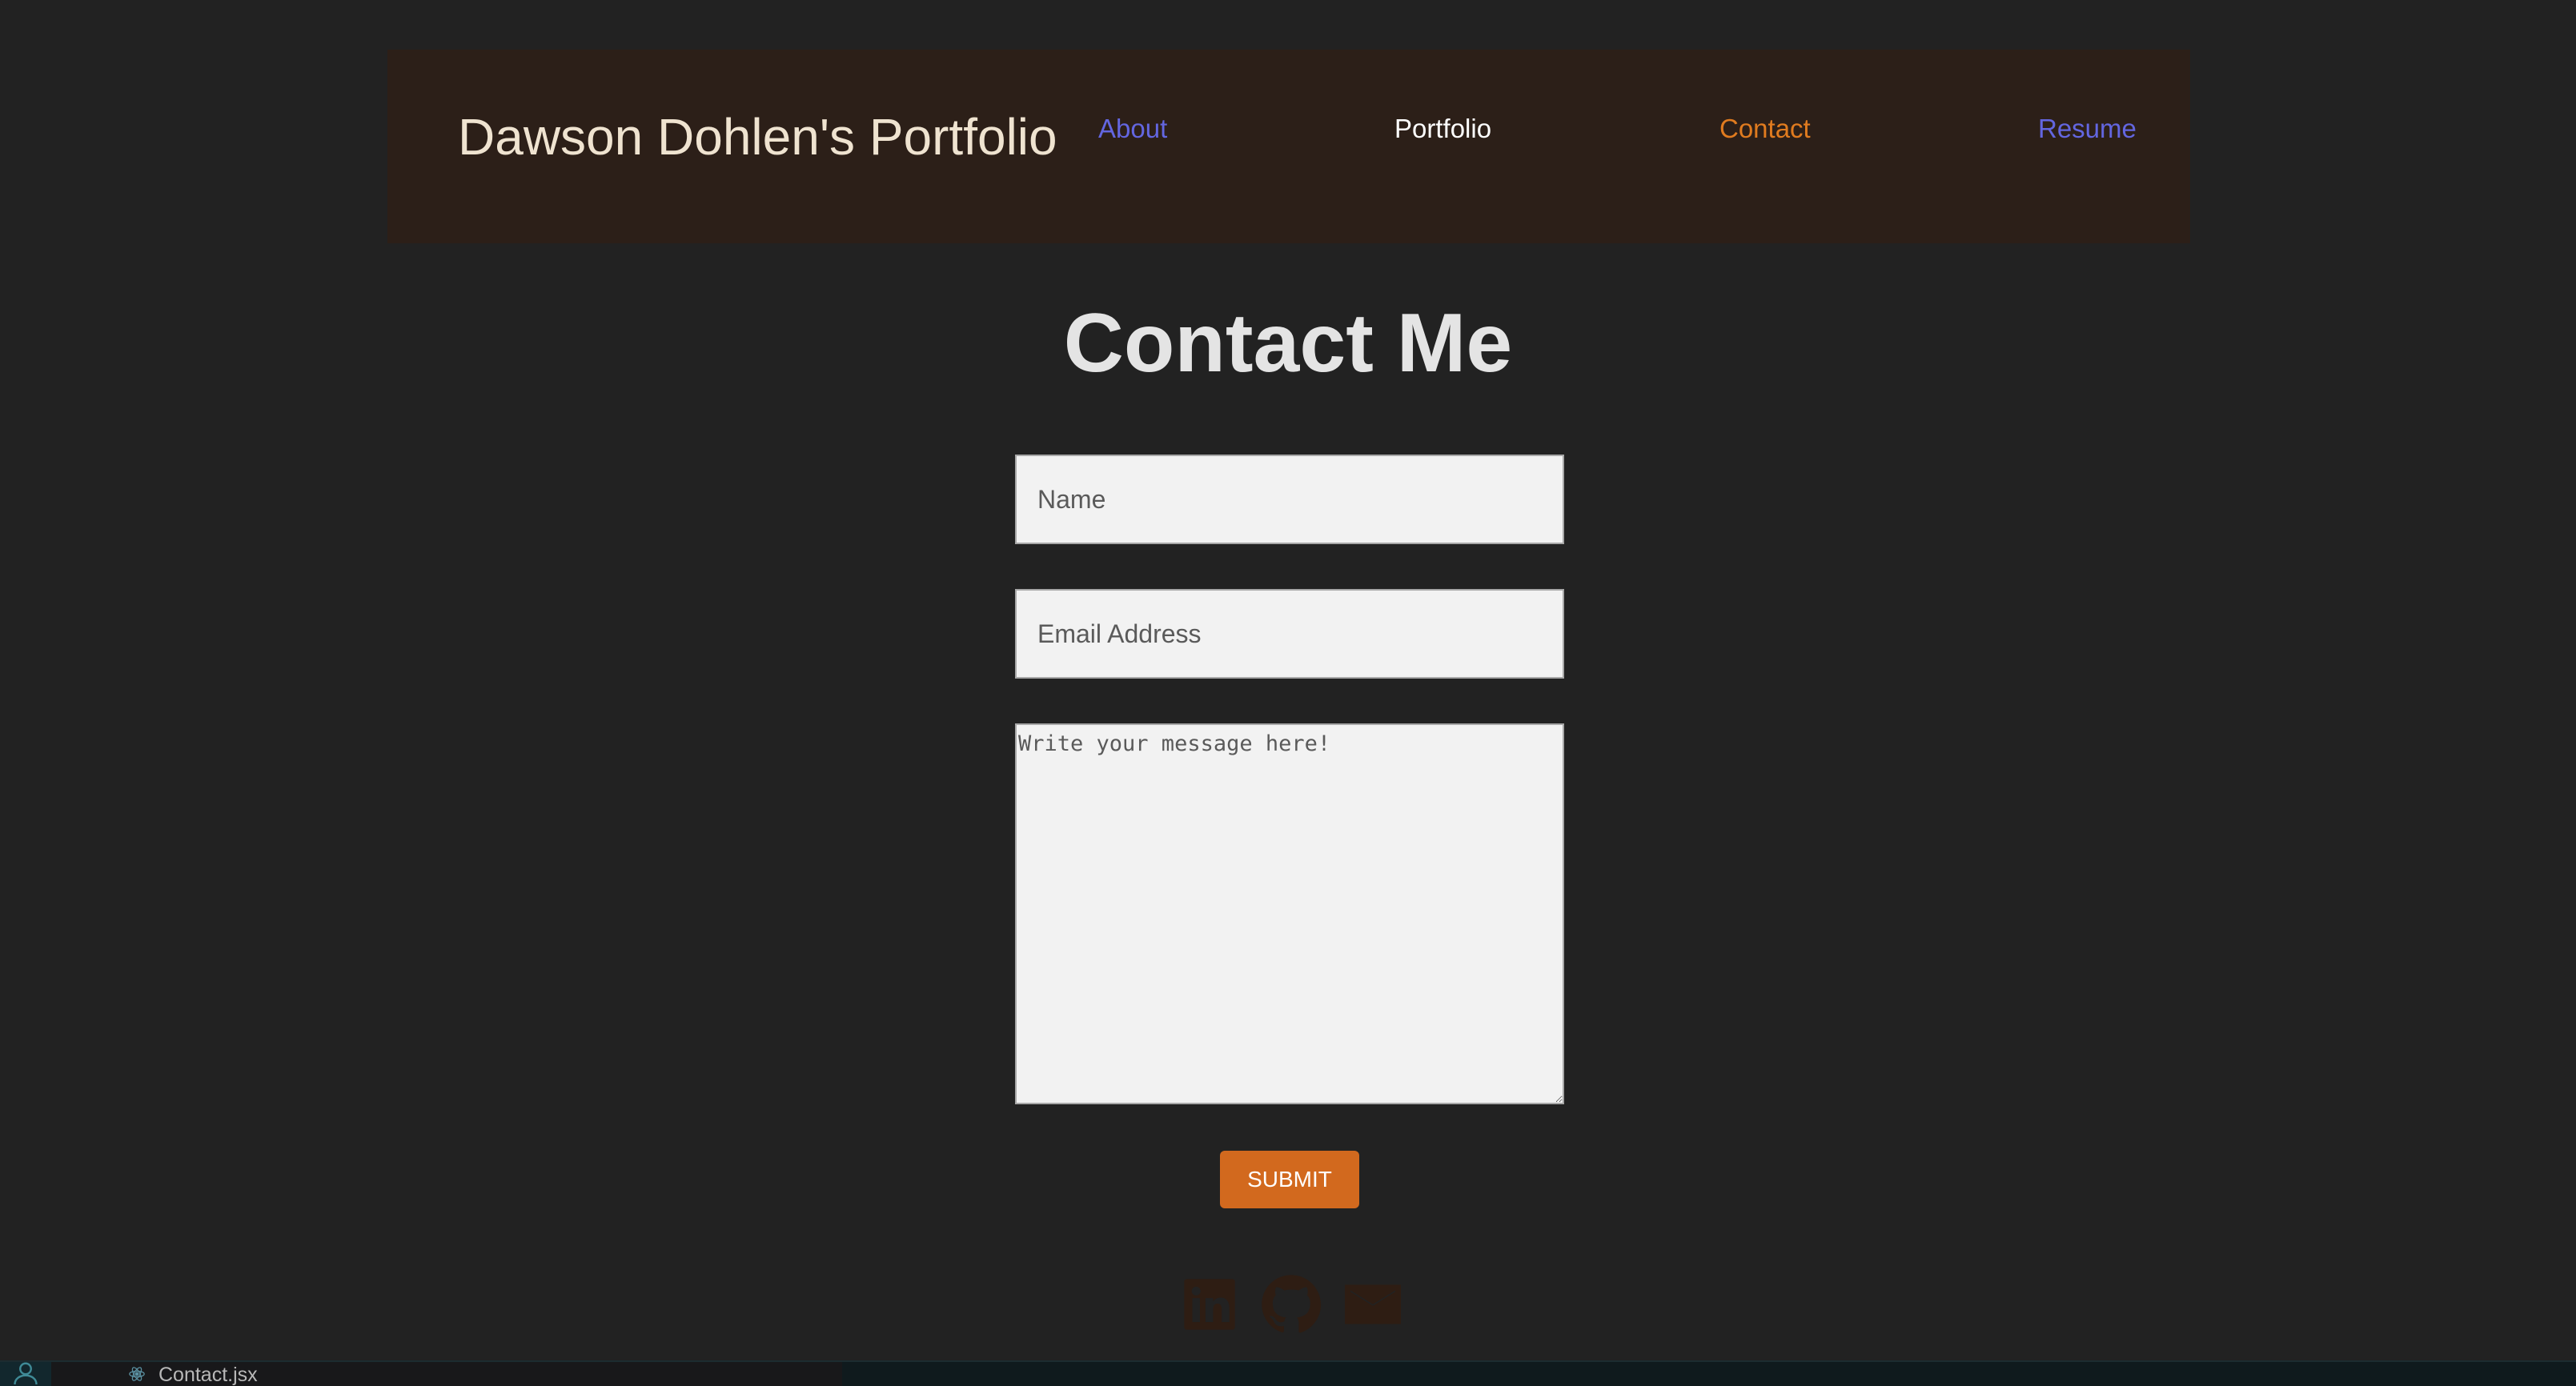  I want to click on linkedin-icon, so click(1209, 1304).